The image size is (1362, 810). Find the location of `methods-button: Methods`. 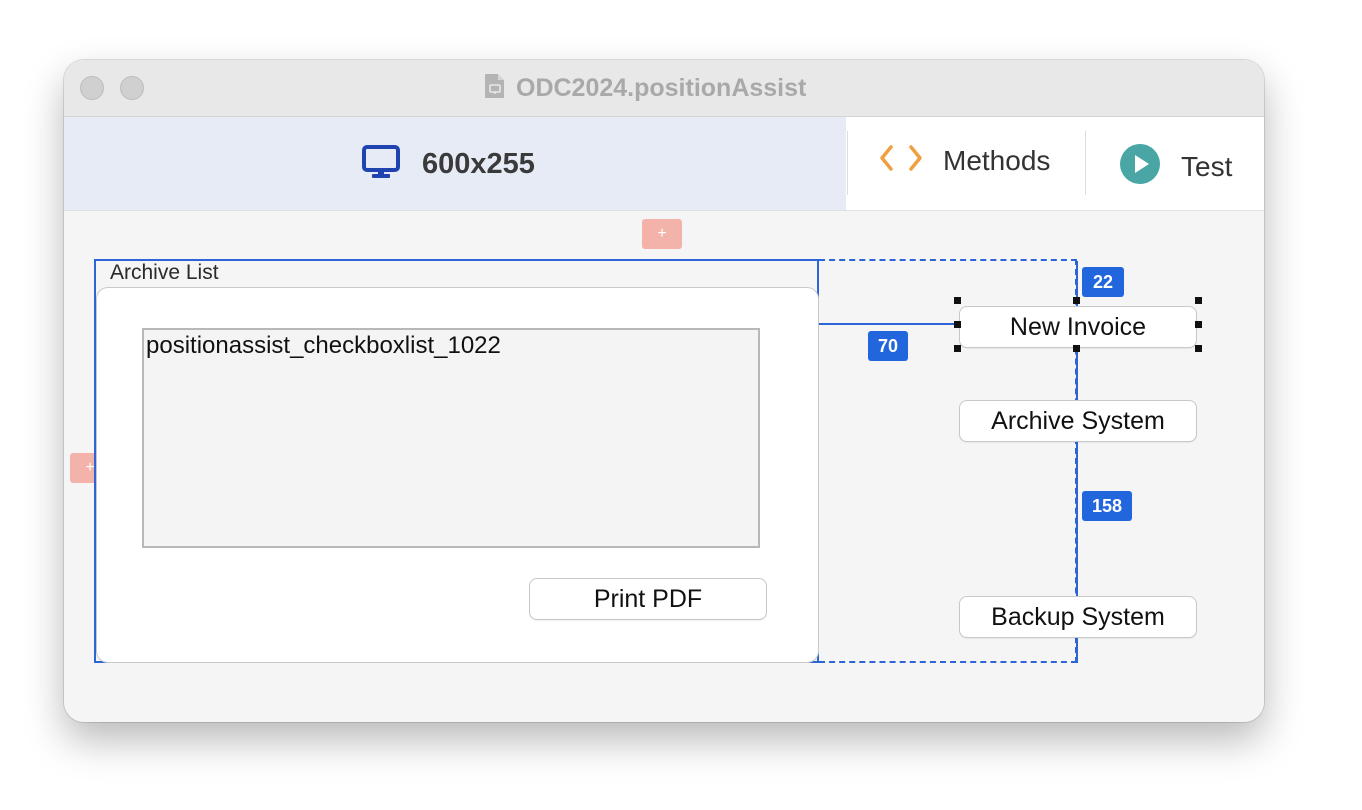

methods-button: Methods is located at coordinates (964, 160).